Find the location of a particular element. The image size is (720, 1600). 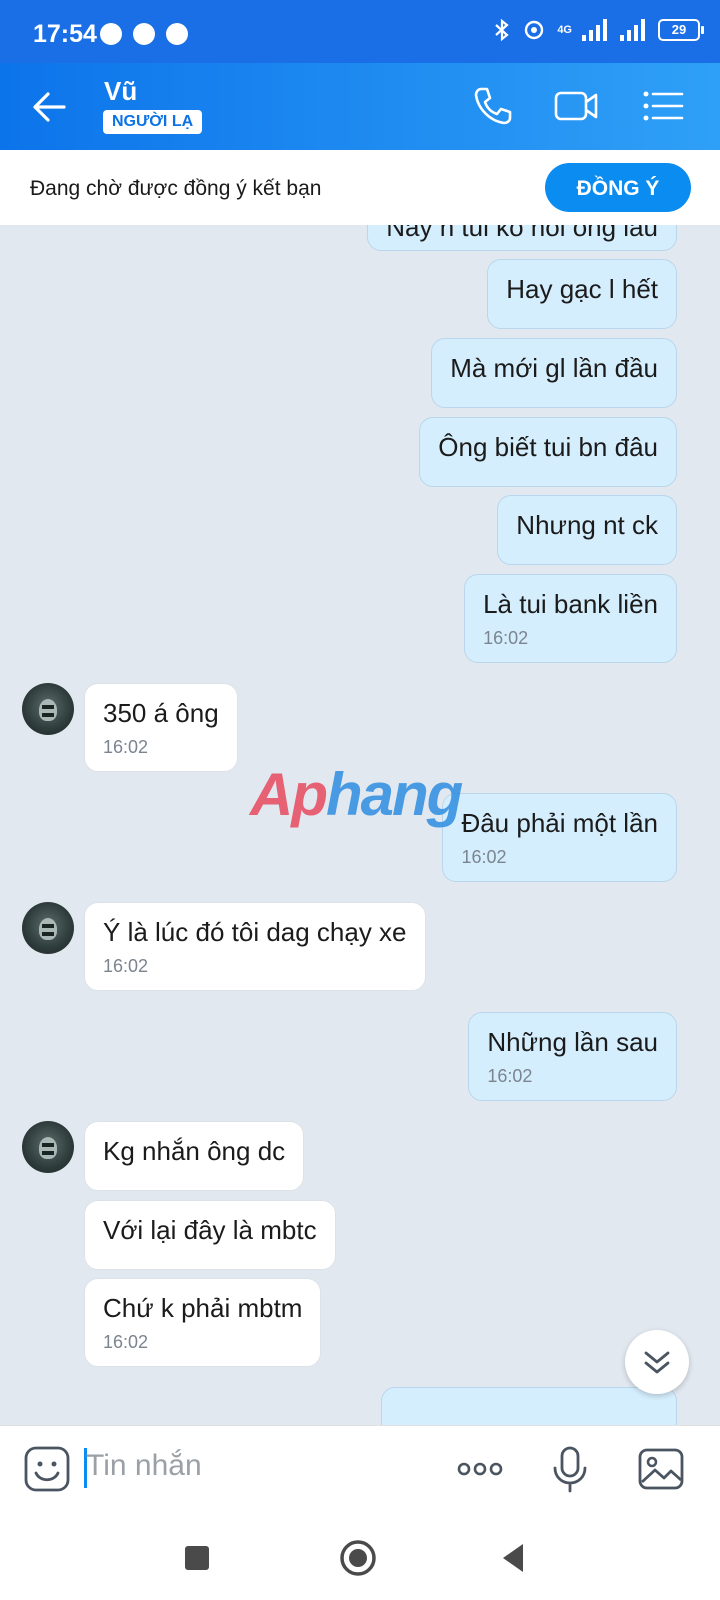

sticker-emoji-icon is located at coordinates (47, 1469).